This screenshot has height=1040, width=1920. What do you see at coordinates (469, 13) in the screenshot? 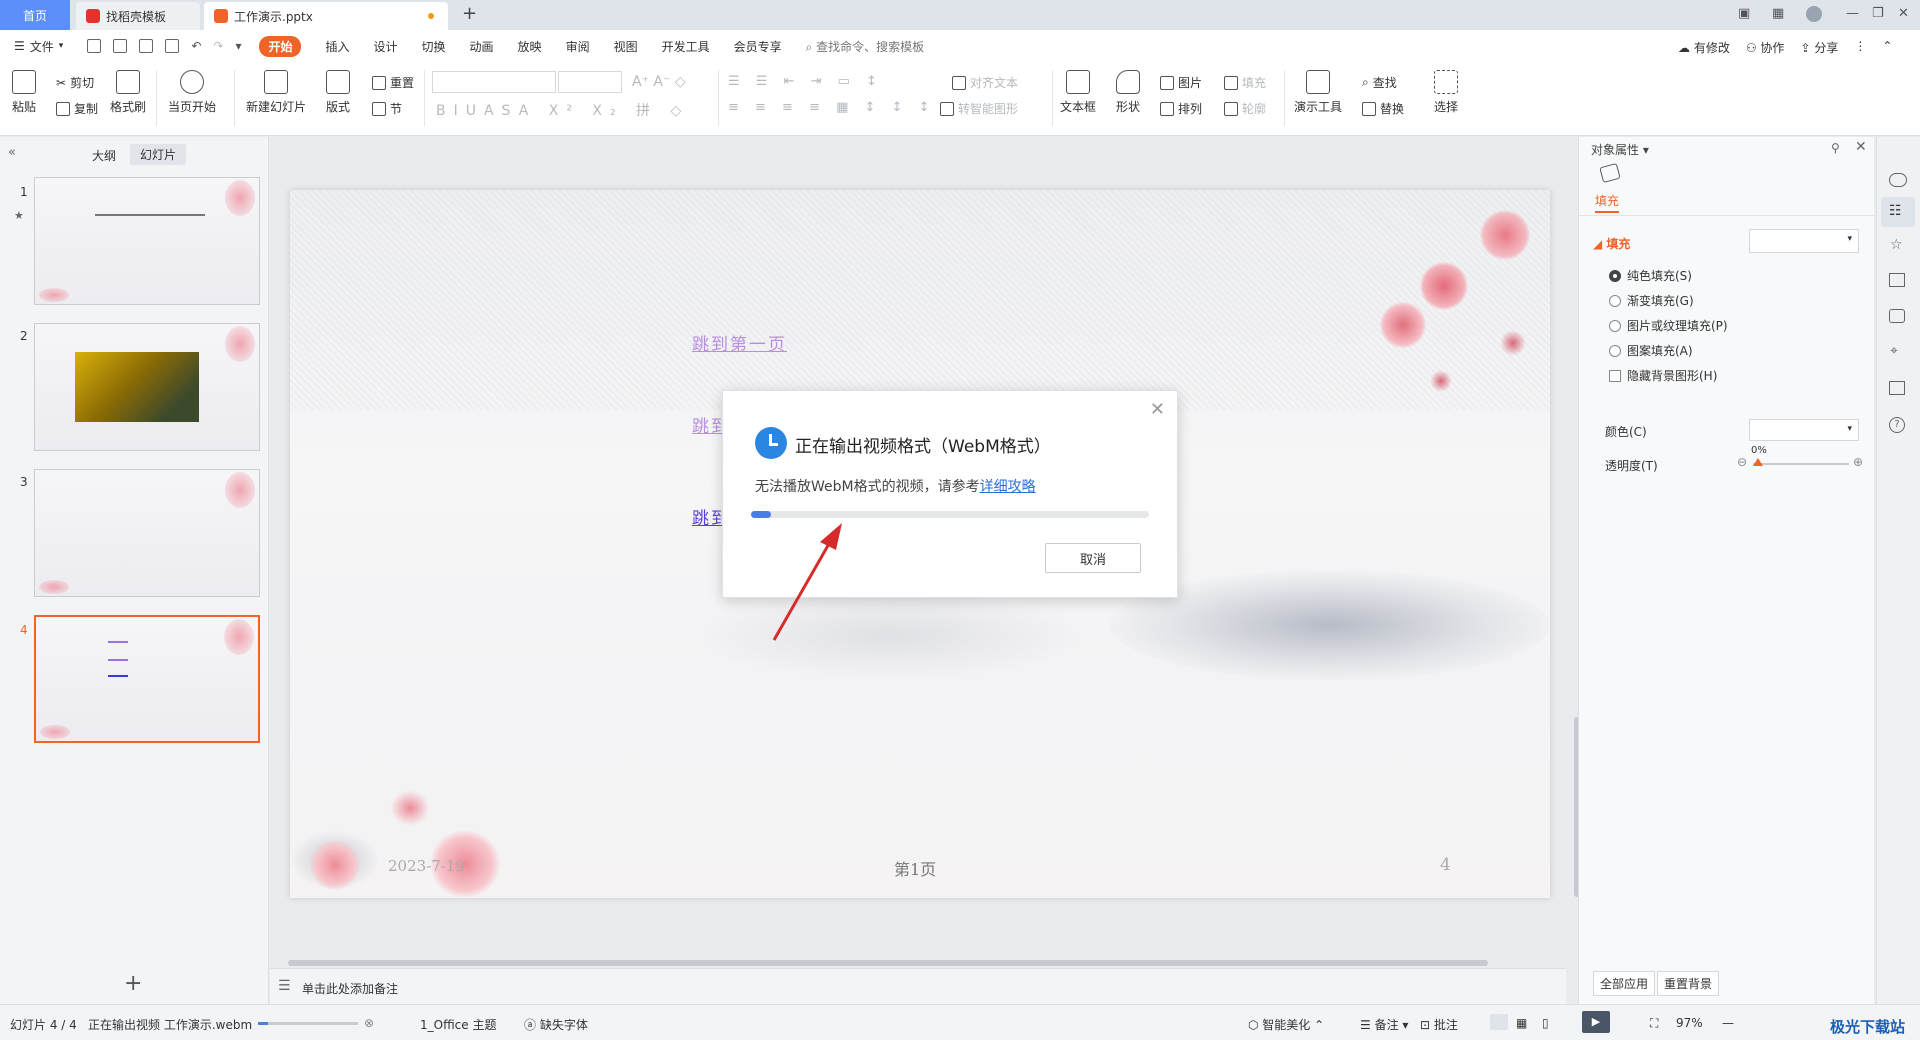
I see `new-tab-button: +` at bounding box center [469, 13].